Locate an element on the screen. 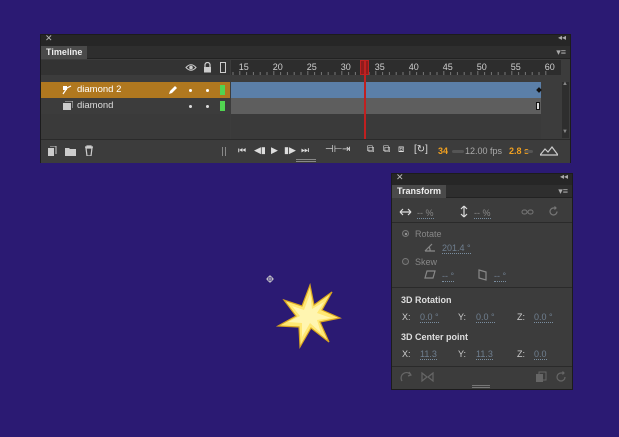 The image size is (619, 437). layer-row-diamond-2: diamond 2 is located at coordinates (135, 90).